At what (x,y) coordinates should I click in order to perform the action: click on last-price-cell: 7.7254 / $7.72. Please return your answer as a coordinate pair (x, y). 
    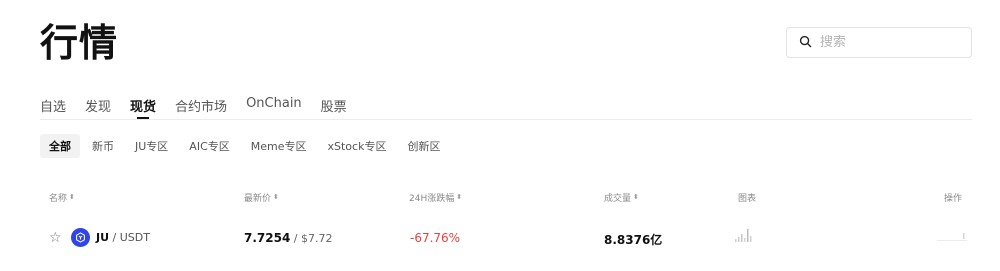
    Looking at the image, I should click on (288, 238).